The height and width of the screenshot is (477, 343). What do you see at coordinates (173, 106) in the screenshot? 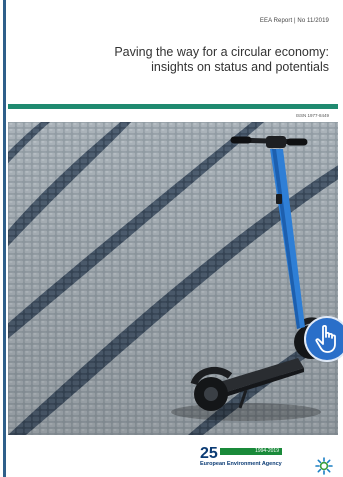
I see `title-divider` at bounding box center [173, 106].